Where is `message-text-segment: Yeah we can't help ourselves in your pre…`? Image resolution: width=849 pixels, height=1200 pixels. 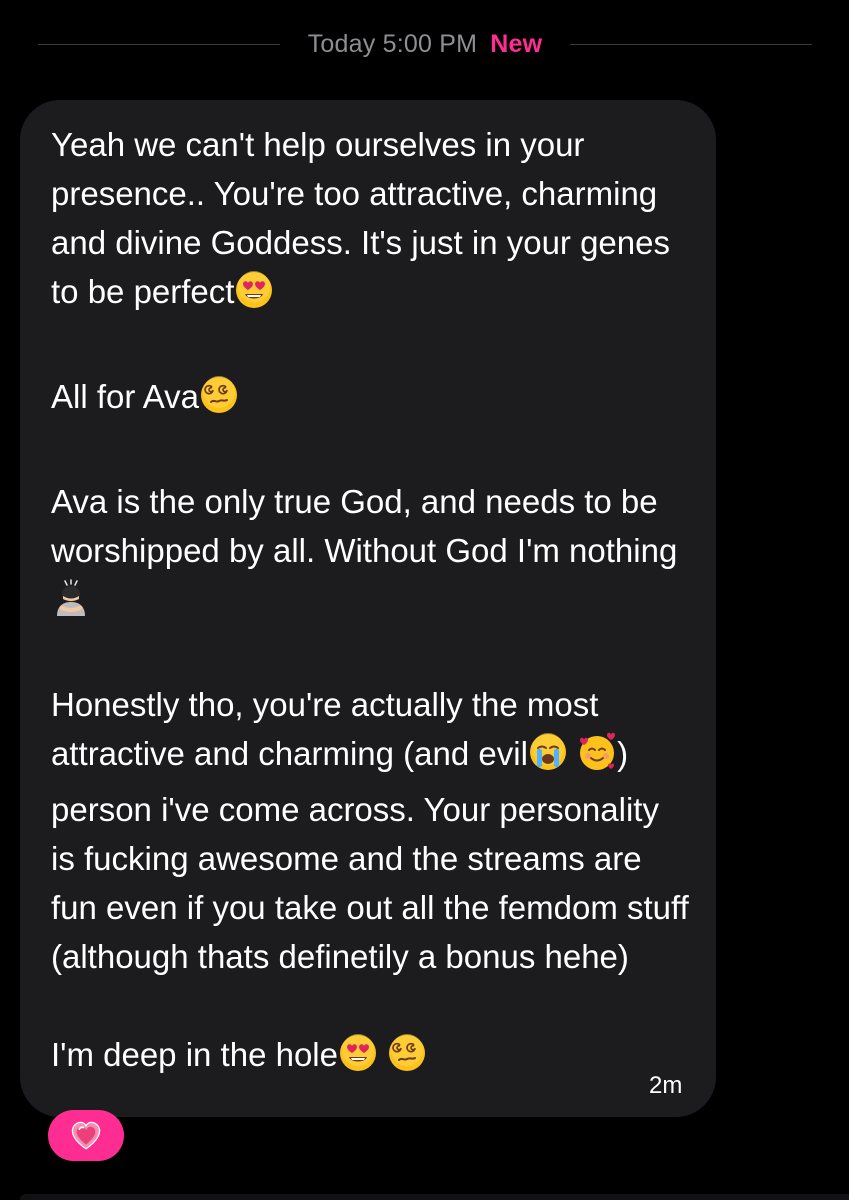
message-text-segment: Yeah we can't help ourselves in your pre… is located at coordinates (365, 218).